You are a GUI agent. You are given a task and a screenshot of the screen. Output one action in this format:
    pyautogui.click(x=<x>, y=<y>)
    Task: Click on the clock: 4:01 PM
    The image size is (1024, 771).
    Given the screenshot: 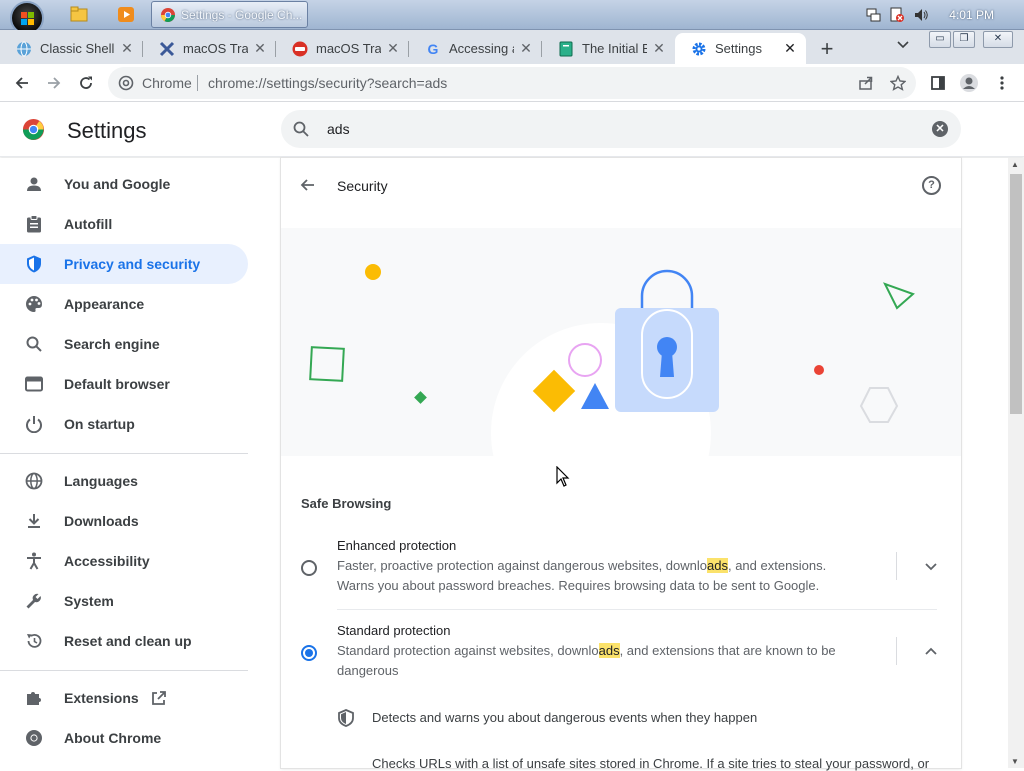 What is the action you would take?
    pyautogui.click(x=971, y=15)
    